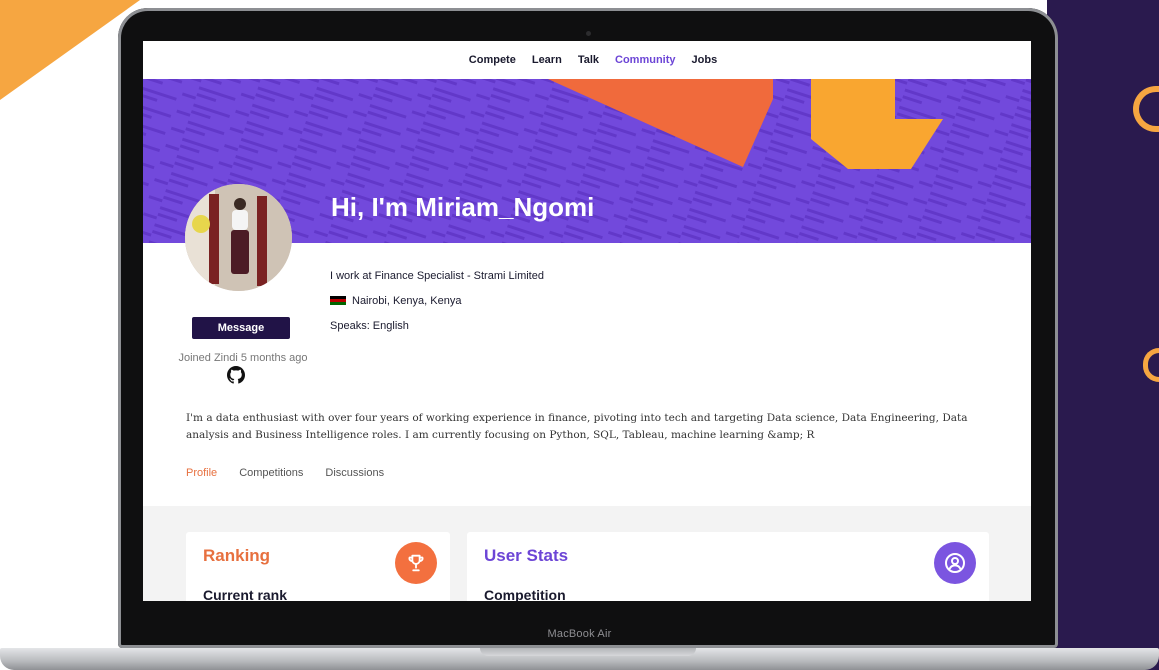 This screenshot has height=670, width=1159. I want to click on tab-profile: Profile, so click(201, 473).